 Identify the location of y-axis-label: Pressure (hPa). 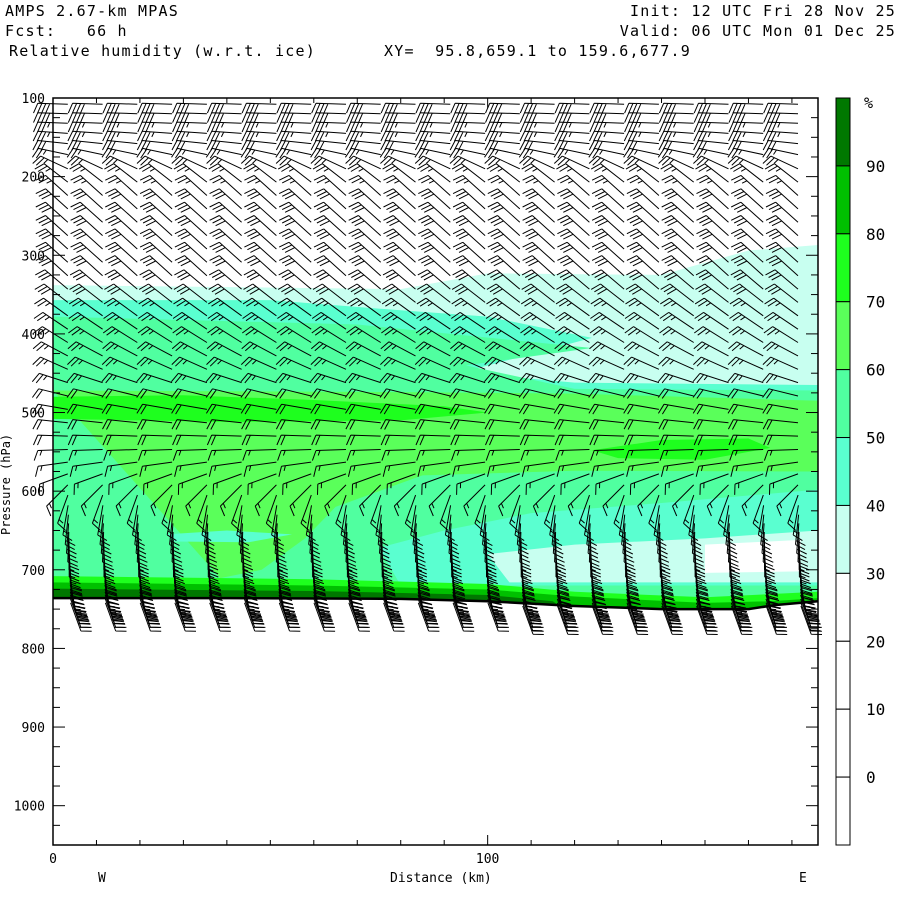
(6, 484).